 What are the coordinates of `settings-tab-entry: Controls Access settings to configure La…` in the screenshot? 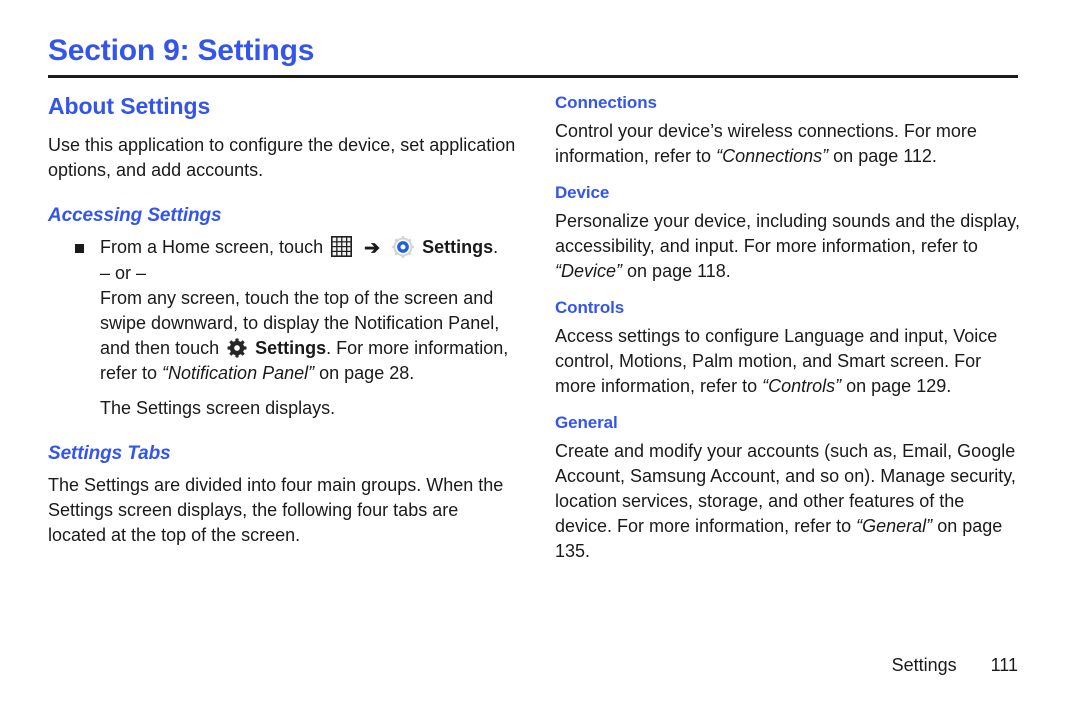 It's located at (790, 348).